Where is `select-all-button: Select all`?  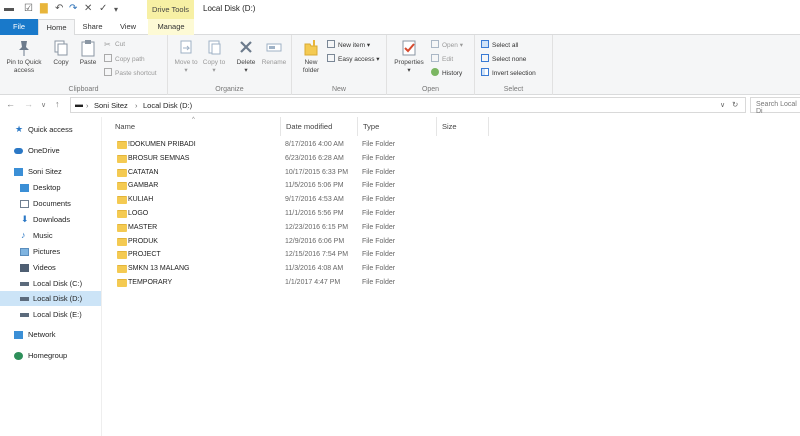
select-all-button: Select all is located at coordinates (499, 44).